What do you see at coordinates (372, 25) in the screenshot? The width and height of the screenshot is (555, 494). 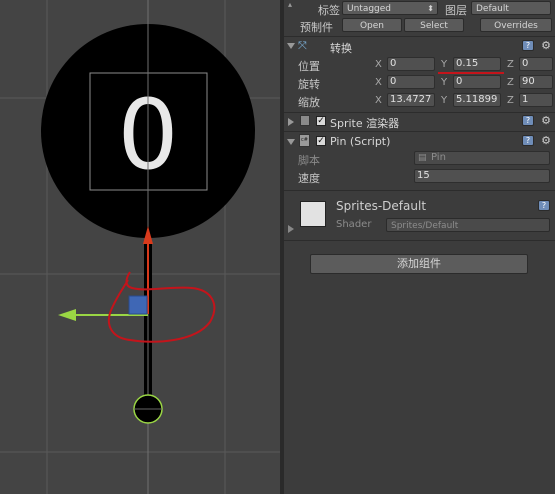 I see `prefab-open-button: Open` at bounding box center [372, 25].